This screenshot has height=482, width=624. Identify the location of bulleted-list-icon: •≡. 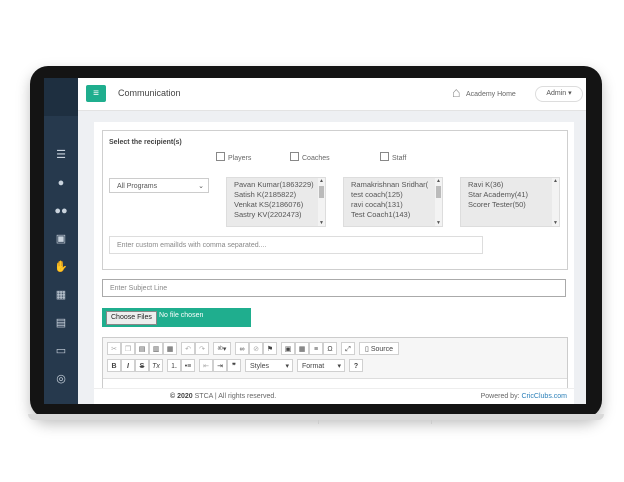
(188, 365).